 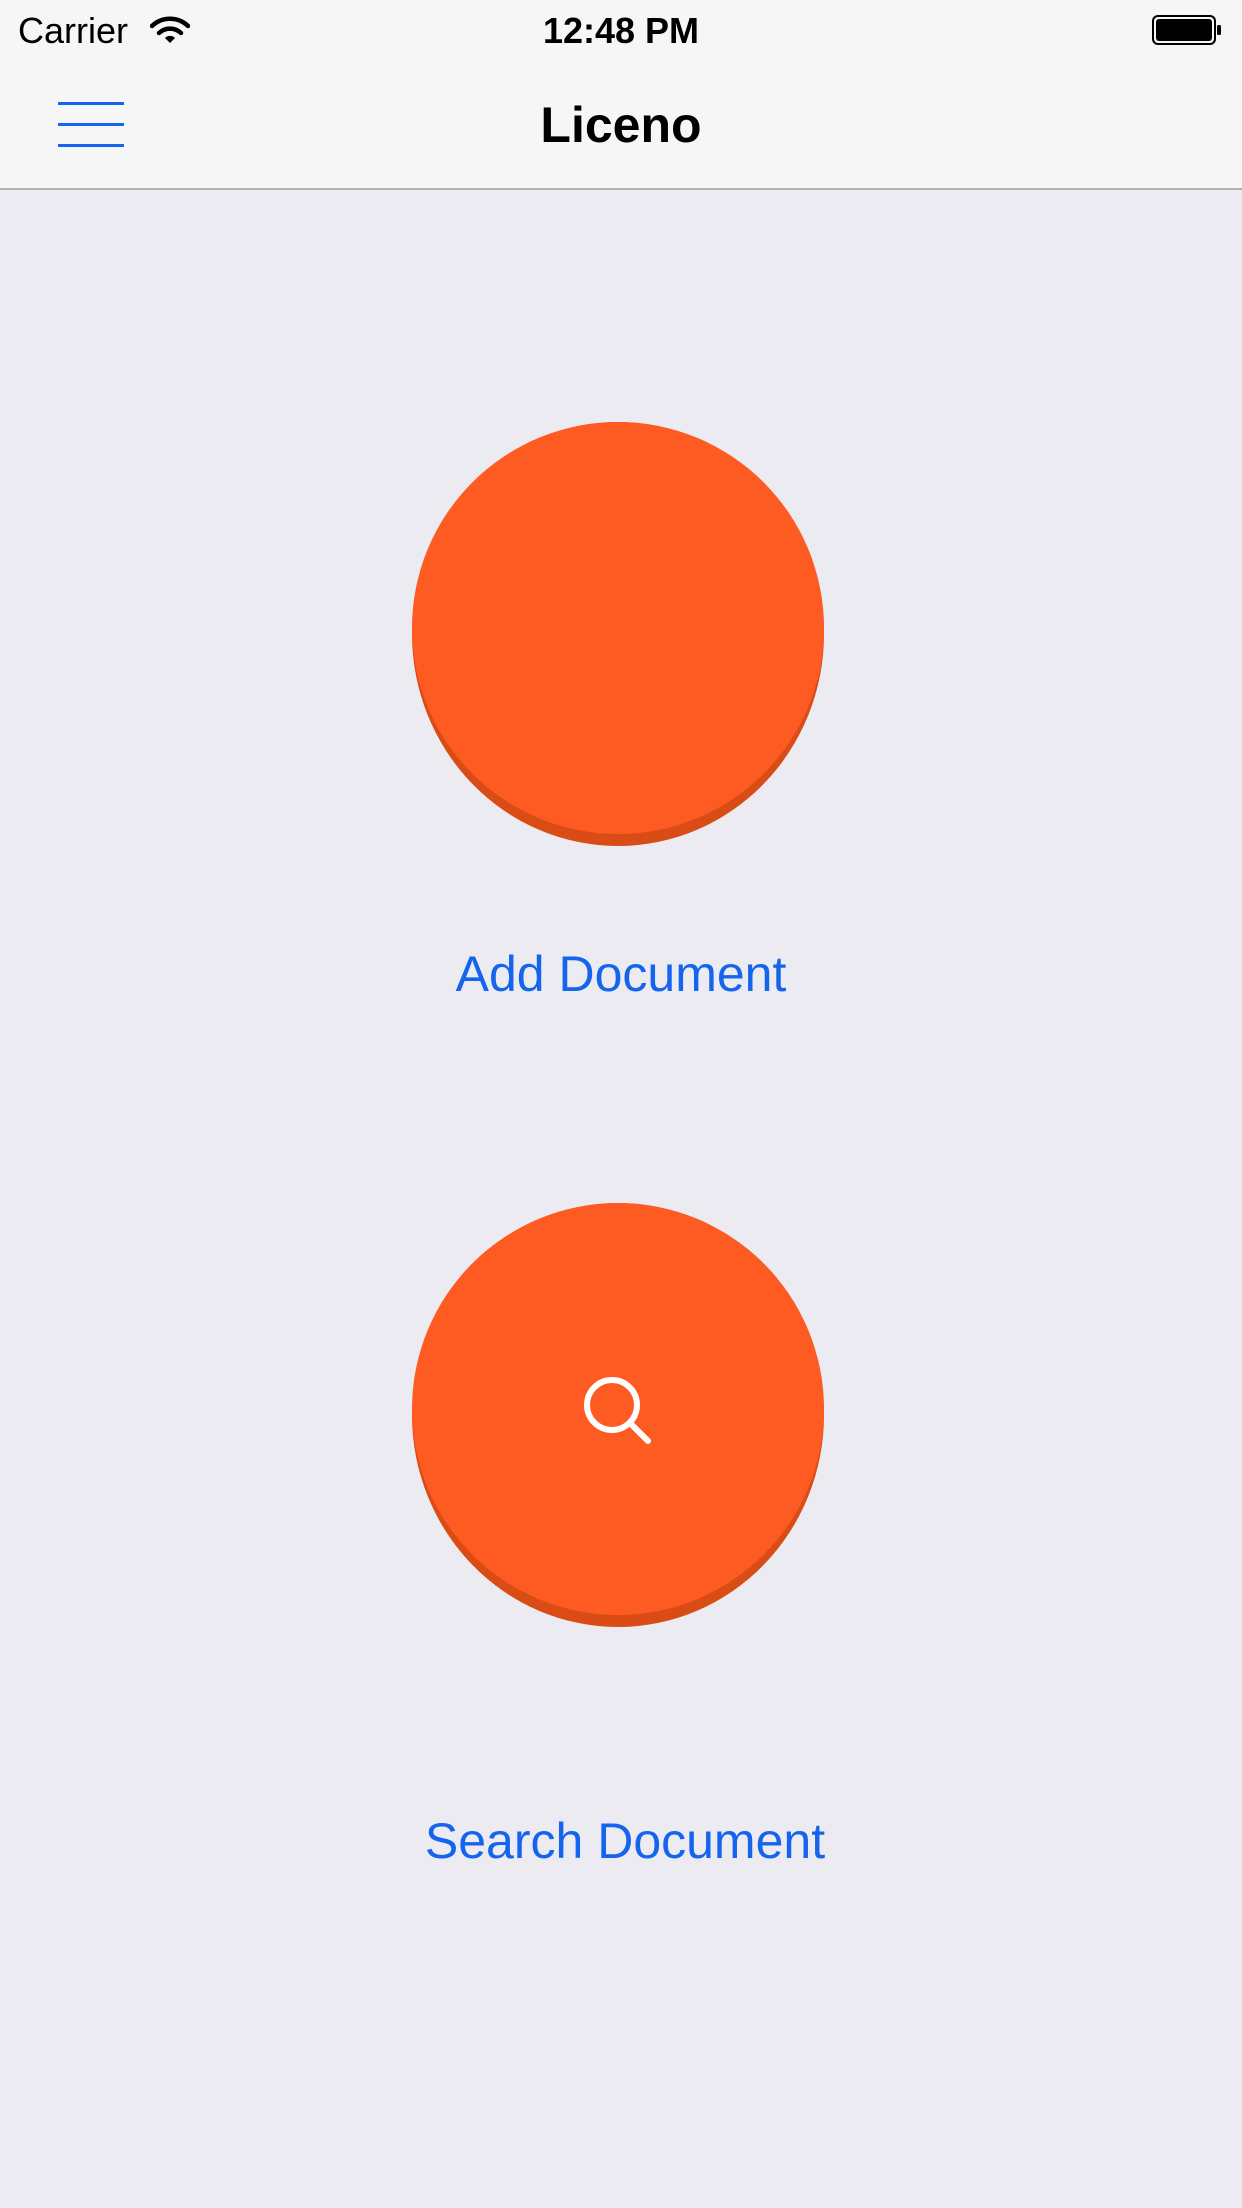 I want to click on page-title: Liceno, so click(x=621, y=125).